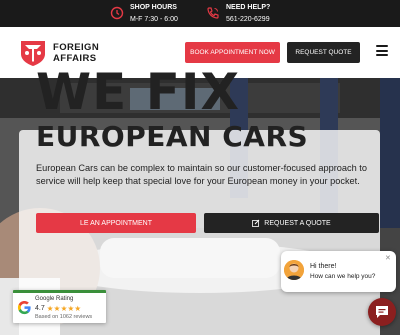 Image resolution: width=400 pixels, height=335 pixels. I want to click on book-appointment-button: BOOK APPOINTMENT NOW, so click(232, 52).